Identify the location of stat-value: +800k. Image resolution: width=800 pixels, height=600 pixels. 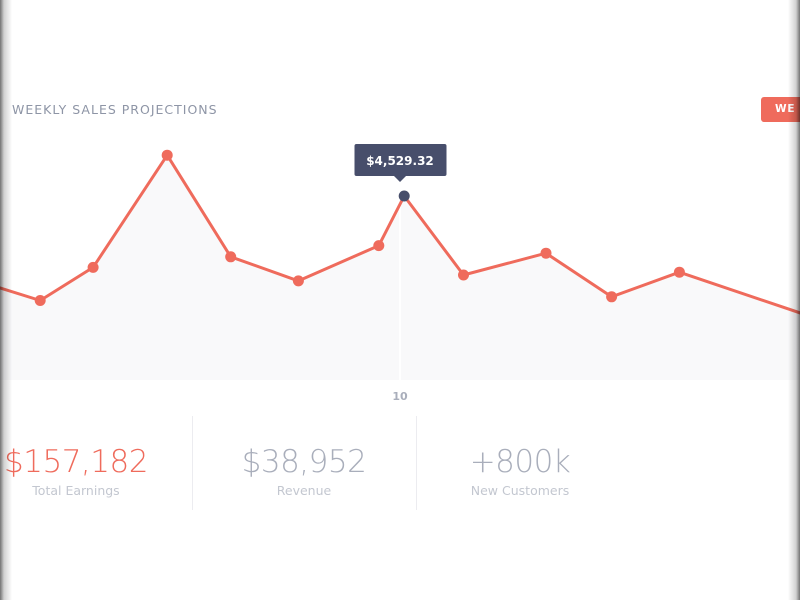
(520, 462).